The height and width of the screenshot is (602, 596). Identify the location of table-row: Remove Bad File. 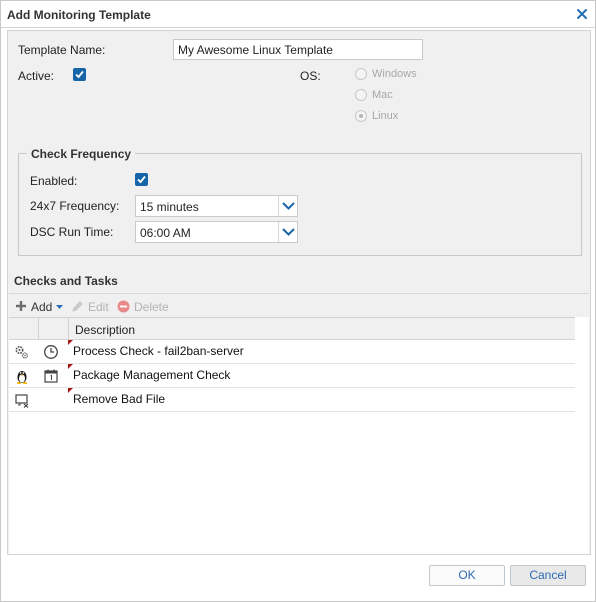
(292, 400).